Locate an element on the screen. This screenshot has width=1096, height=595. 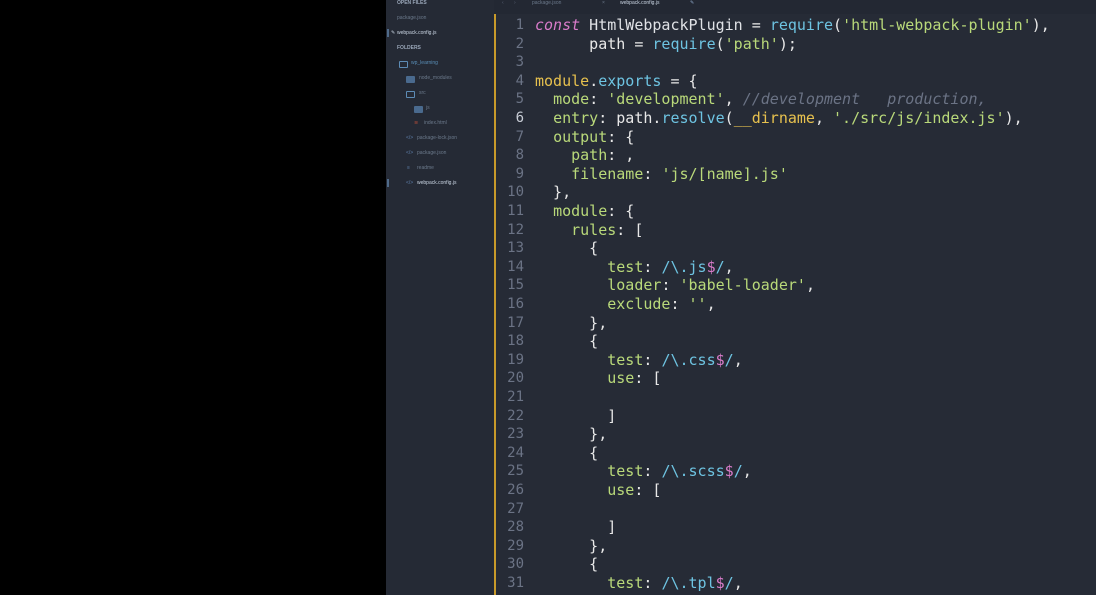
line-number: 23 is located at coordinates (515, 434).